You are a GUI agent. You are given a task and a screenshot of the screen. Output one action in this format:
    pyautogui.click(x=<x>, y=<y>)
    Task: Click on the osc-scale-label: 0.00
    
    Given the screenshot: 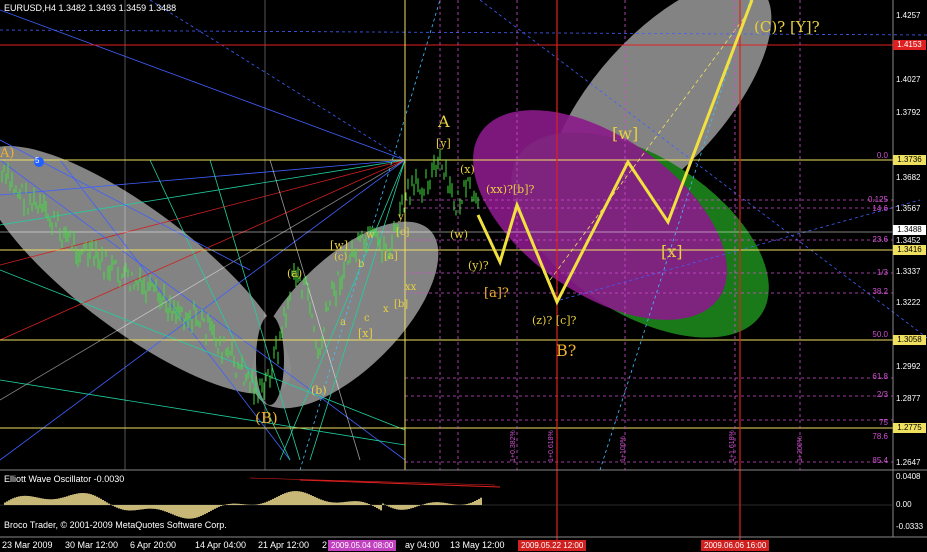 What is the action you would take?
    pyautogui.click(x=904, y=504)
    